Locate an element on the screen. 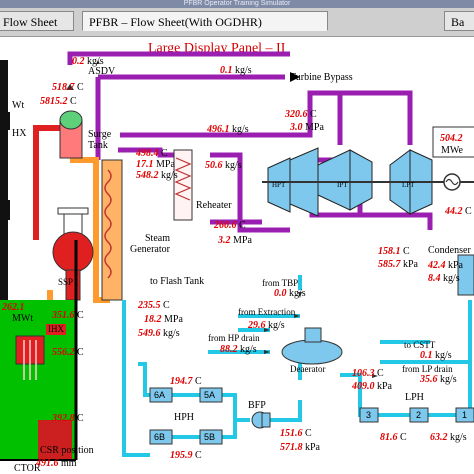 This screenshot has height=474, width=474. sg-press-value: 17.1 is located at coordinates (145, 164).